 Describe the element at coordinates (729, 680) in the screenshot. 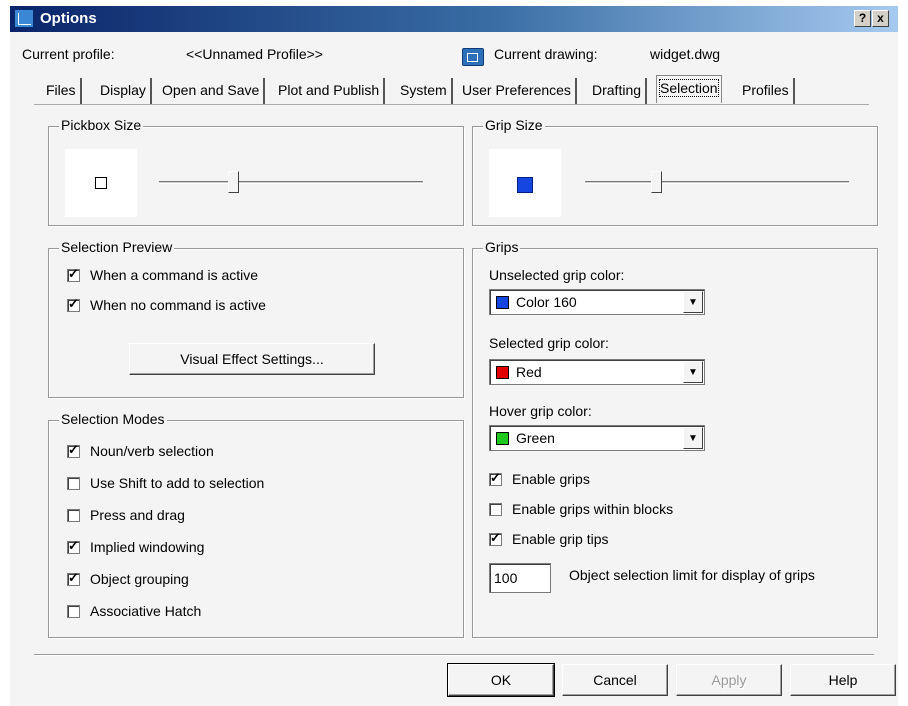

I see `apply-button: Apply` at that location.